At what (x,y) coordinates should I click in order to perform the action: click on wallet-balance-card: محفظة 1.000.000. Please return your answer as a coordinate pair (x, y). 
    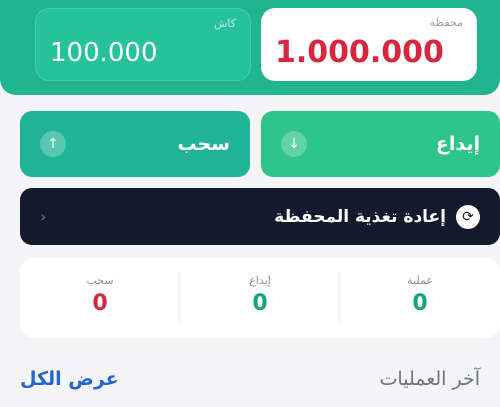
    Looking at the image, I should click on (369, 44).